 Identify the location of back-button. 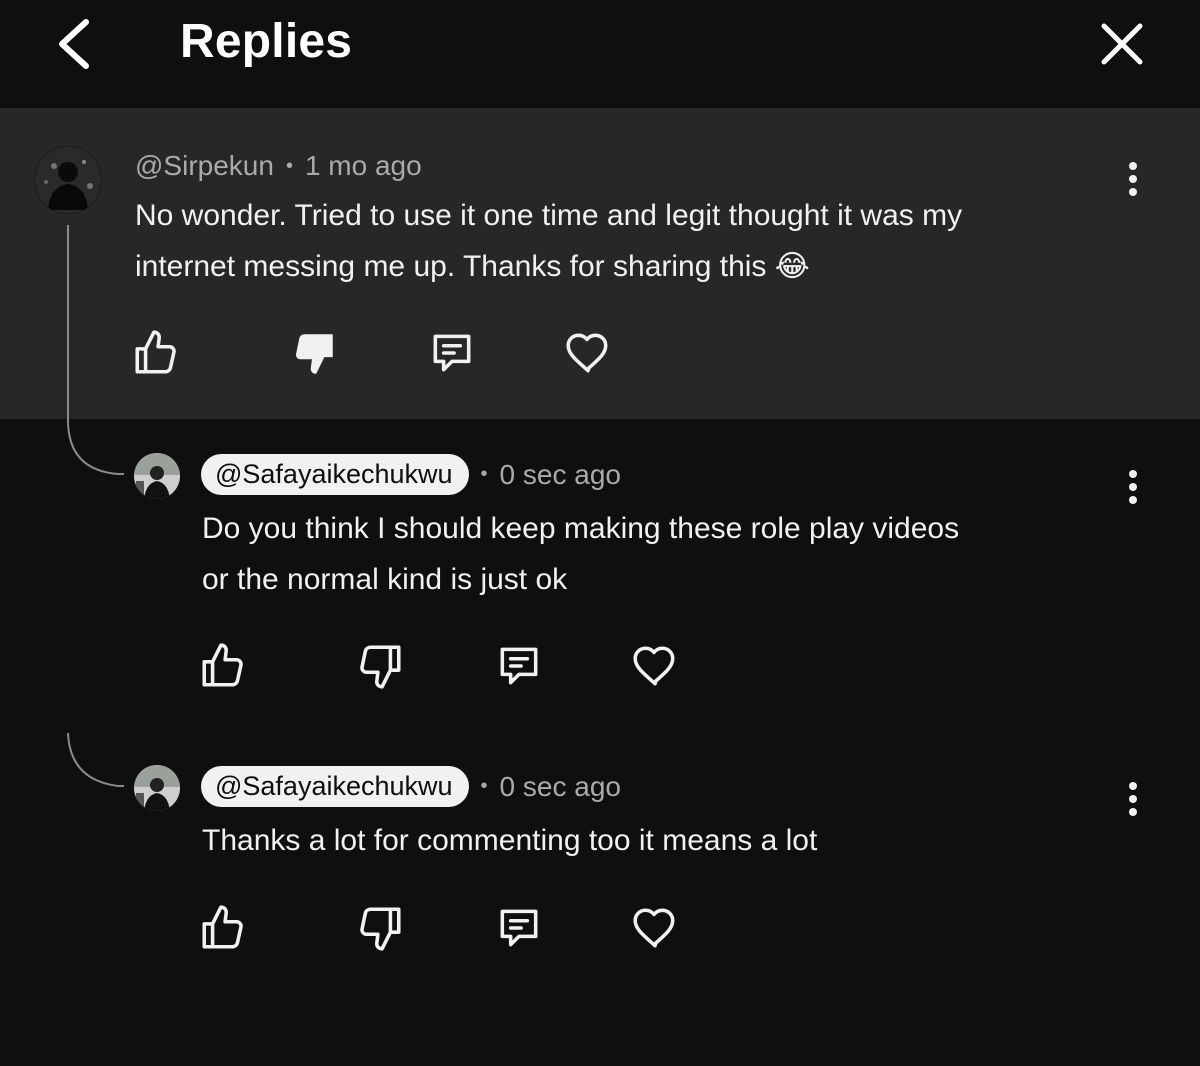
(76, 44).